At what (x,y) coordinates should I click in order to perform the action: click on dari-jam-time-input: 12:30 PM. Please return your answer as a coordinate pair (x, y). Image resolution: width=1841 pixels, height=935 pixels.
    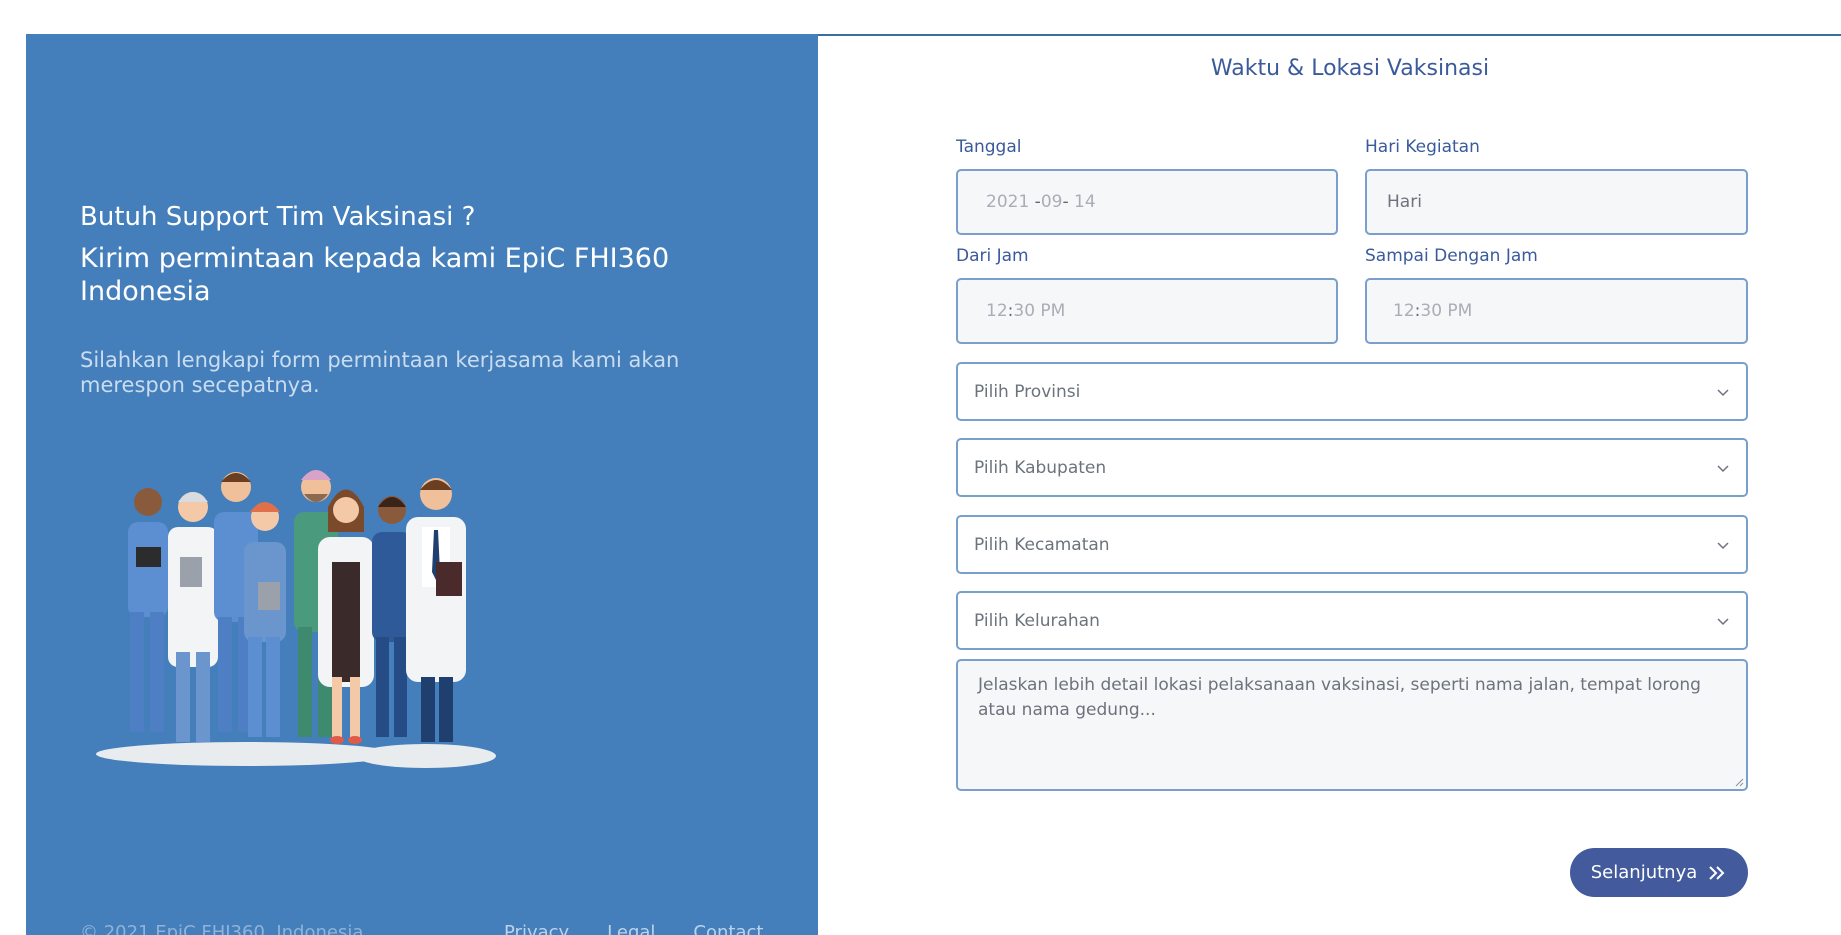
    Looking at the image, I should click on (1147, 311).